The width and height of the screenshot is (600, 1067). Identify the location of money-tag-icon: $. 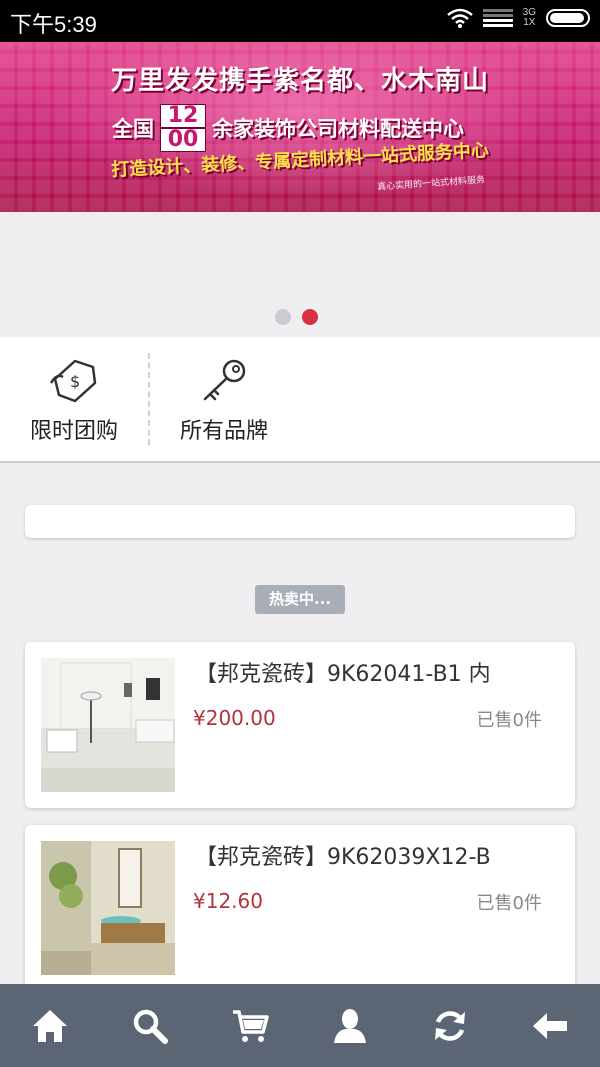
(73, 381).